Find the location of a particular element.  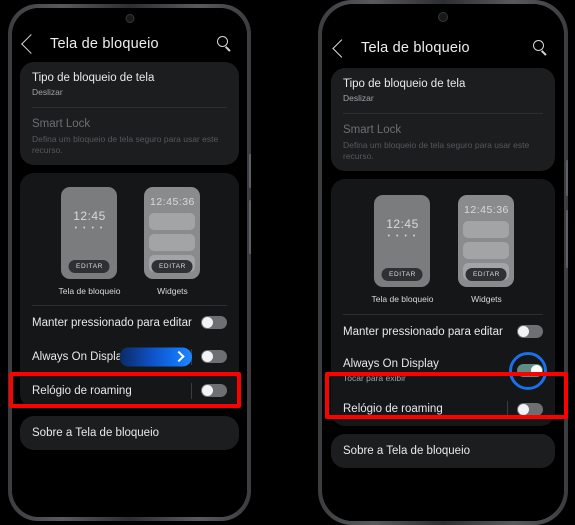

row-always-on-display: Always On Display Tocar para exibir is located at coordinates (443, 370).